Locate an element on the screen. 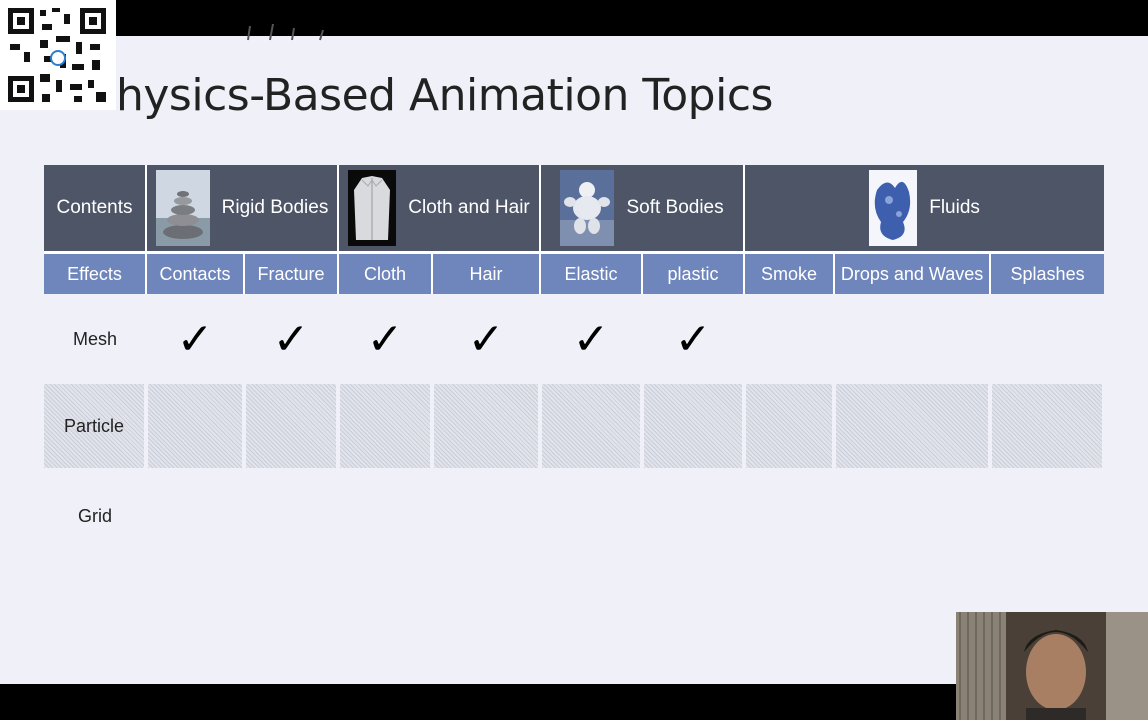 Image resolution: width=1148 pixels, height=720 pixels. mesh-label: Mesh is located at coordinates (94, 338).